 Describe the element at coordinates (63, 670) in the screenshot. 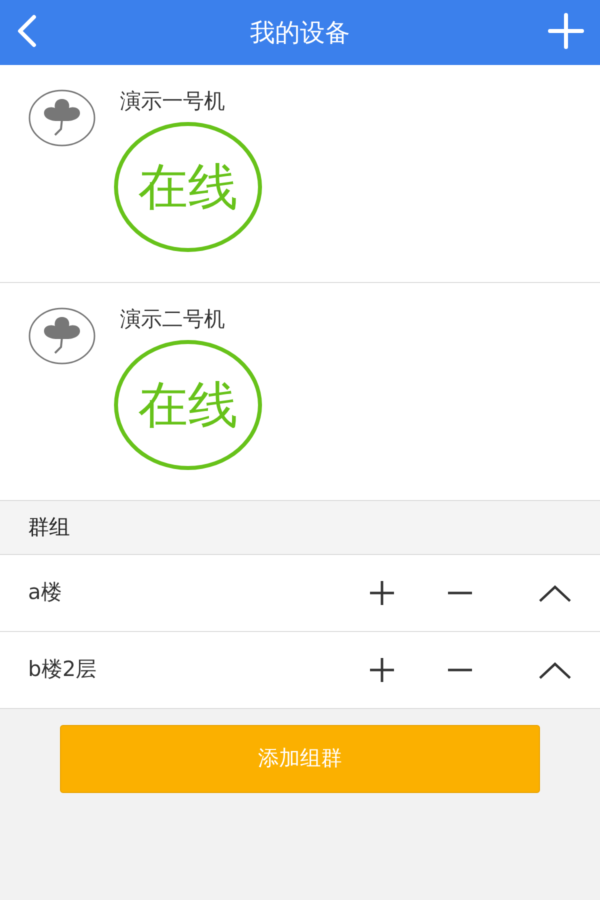

I see `group-name: b楼2层` at that location.